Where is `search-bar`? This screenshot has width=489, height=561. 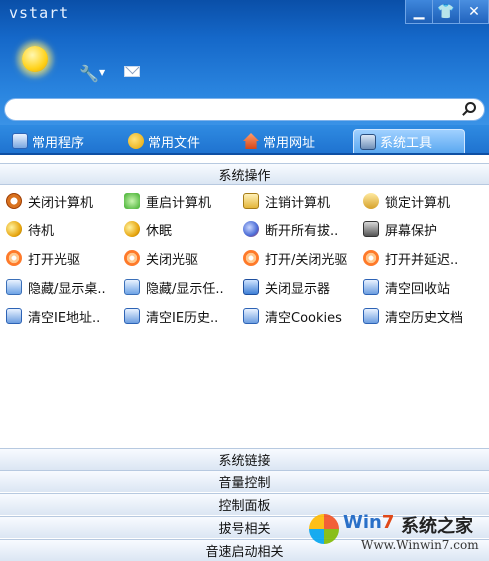 search-bar is located at coordinates (244, 110).